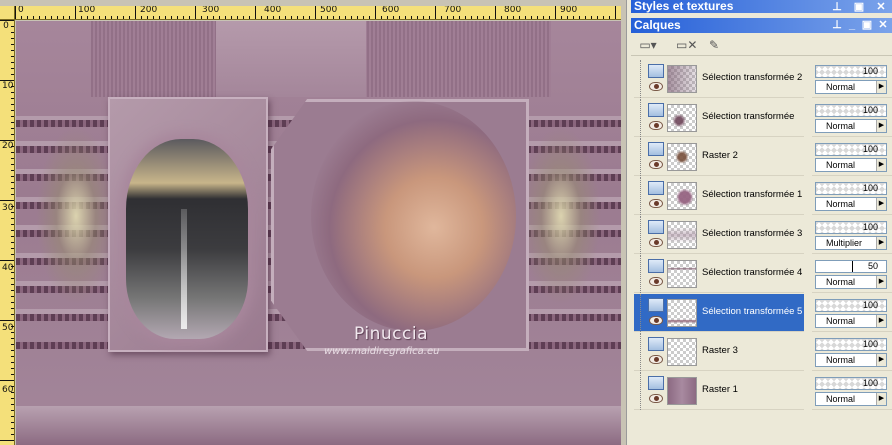 The image size is (892, 445). I want to click on layer-row: Sélection transformée 4, so click(719, 274).